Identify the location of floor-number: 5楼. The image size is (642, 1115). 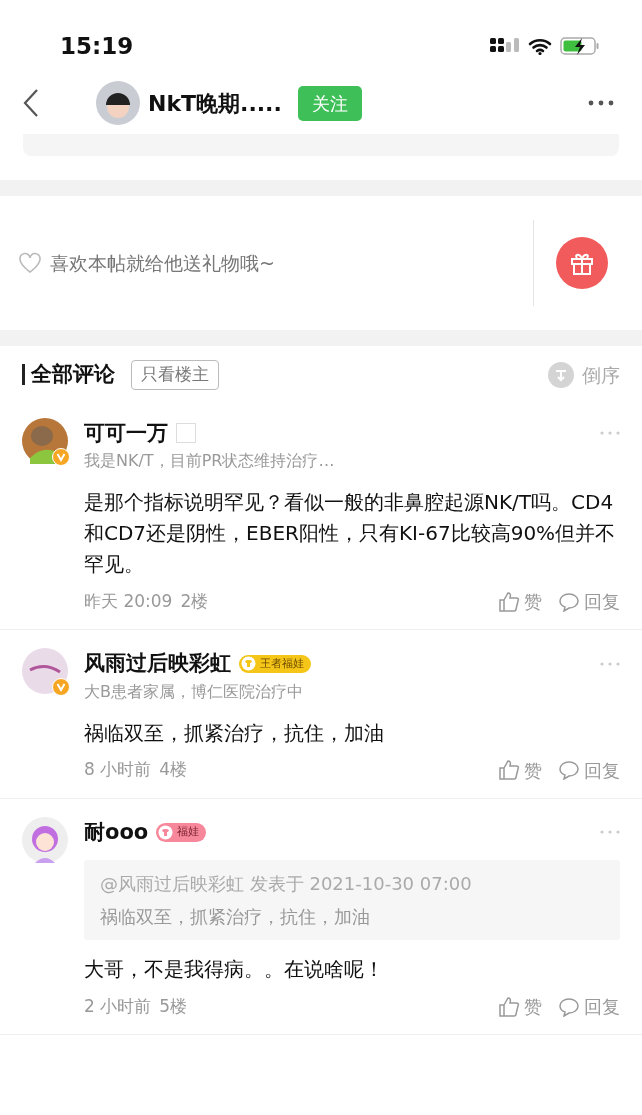
(173, 1006).